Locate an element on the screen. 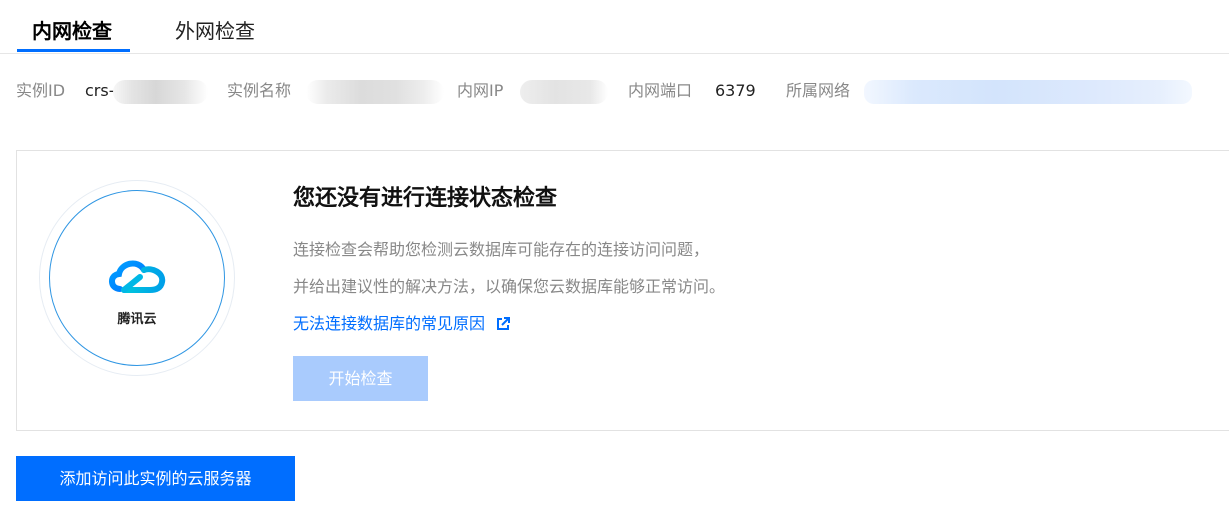 The image size is (1229, 515). instance-id-redacted is located at coordinates (160, 92).